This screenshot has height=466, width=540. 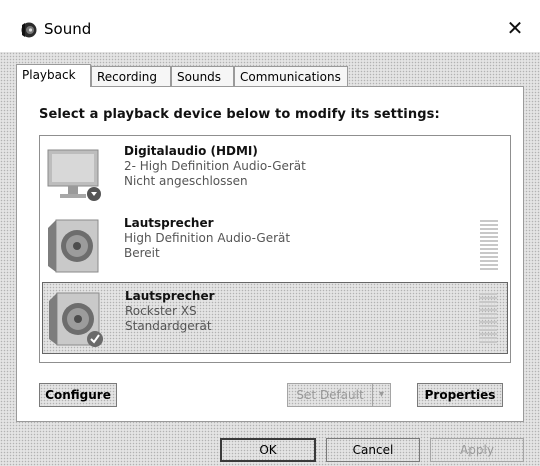 I want to click on configure-button: Configure, so click(x=78, y=395).